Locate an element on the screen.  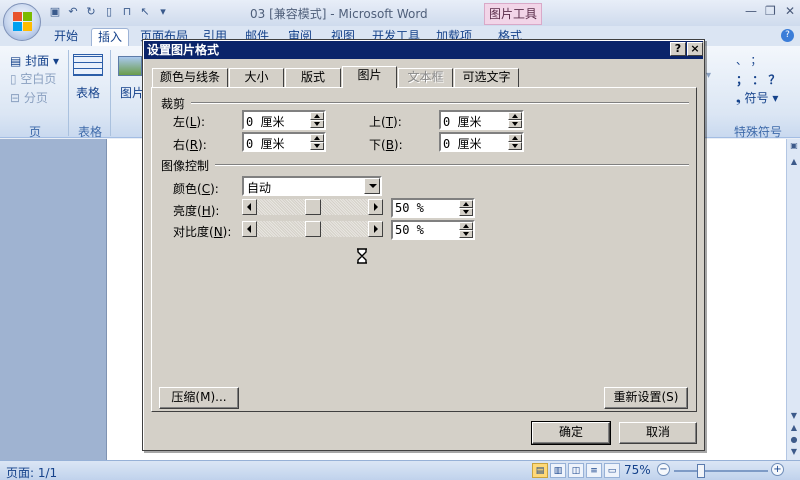
crop-top-value: 0 厘米 is located at coordinates (462, 121).